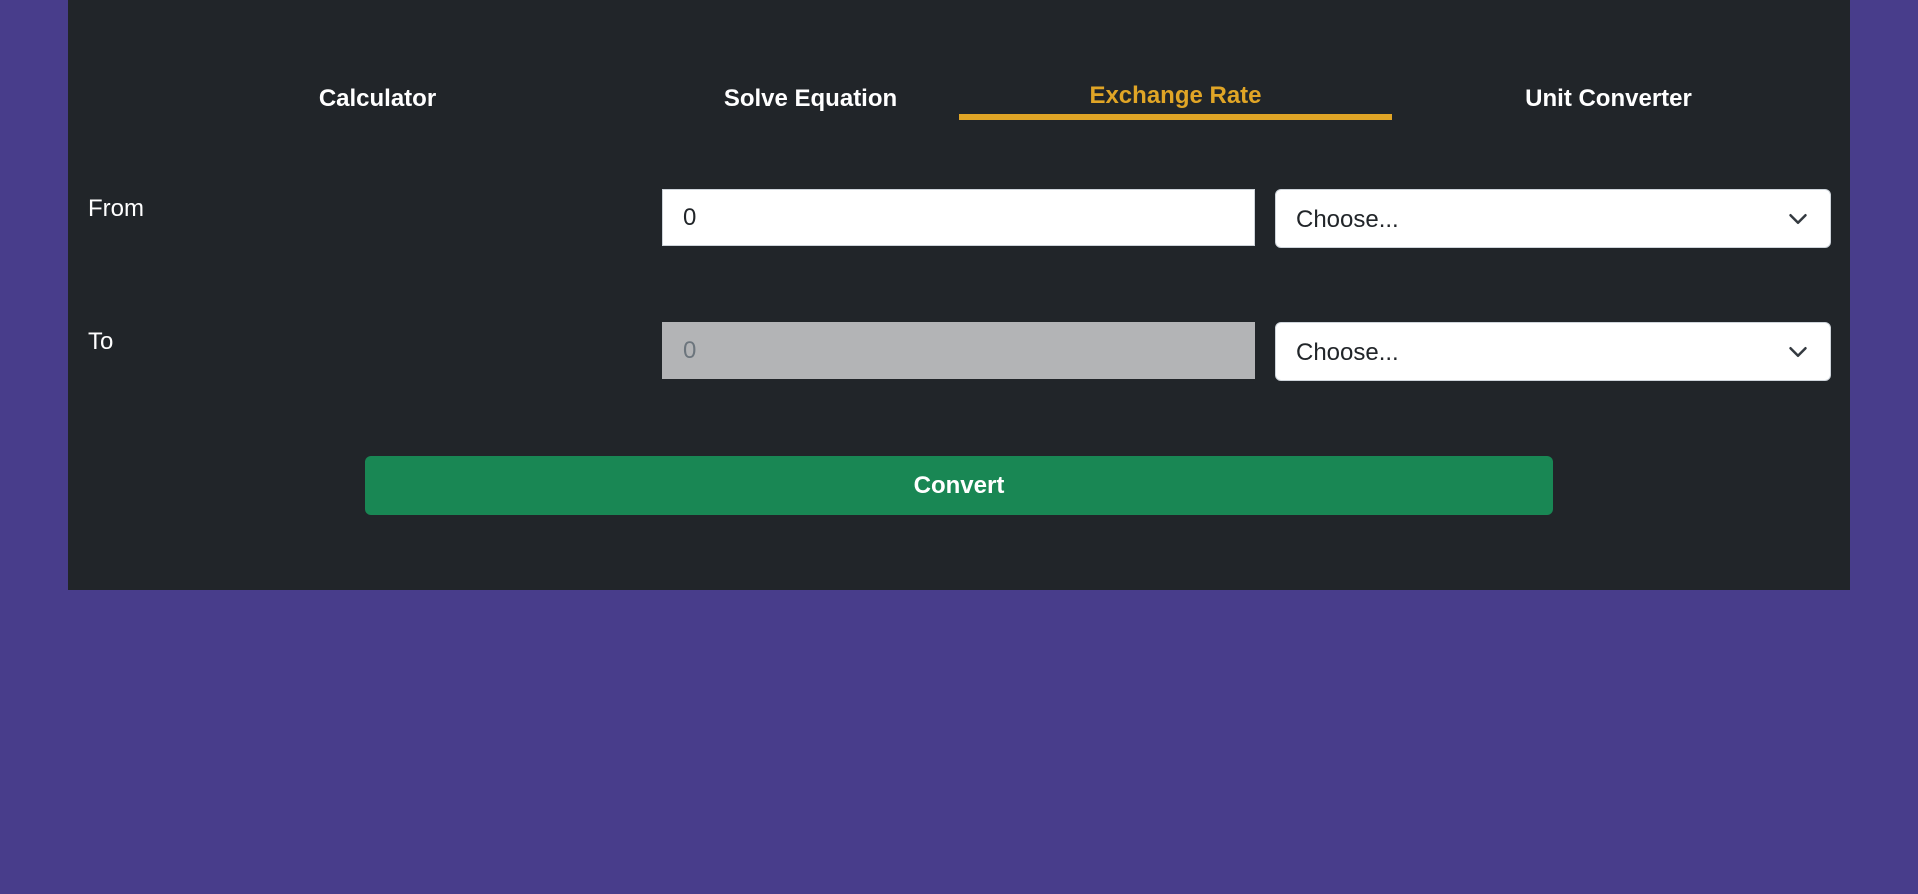 Image resolution: width=1918 pixels, height=894 pixels. I want to click on convert-button: Convert, so click(959, 485).